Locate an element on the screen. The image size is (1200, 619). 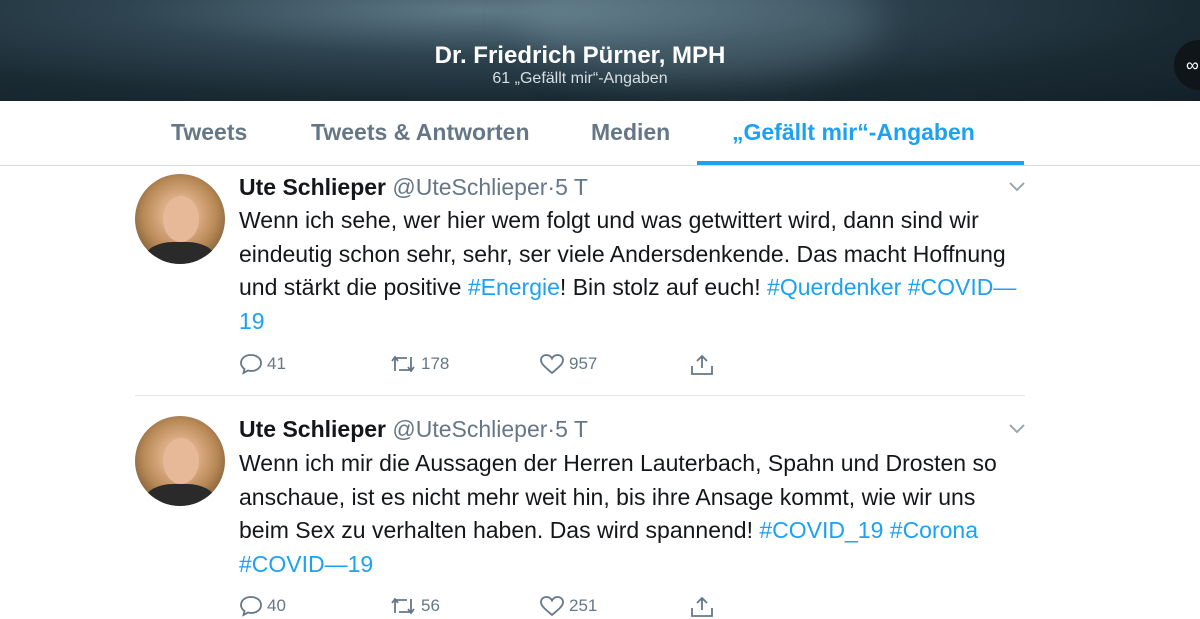
like-count: 957 is located at coordinates (583, 363).